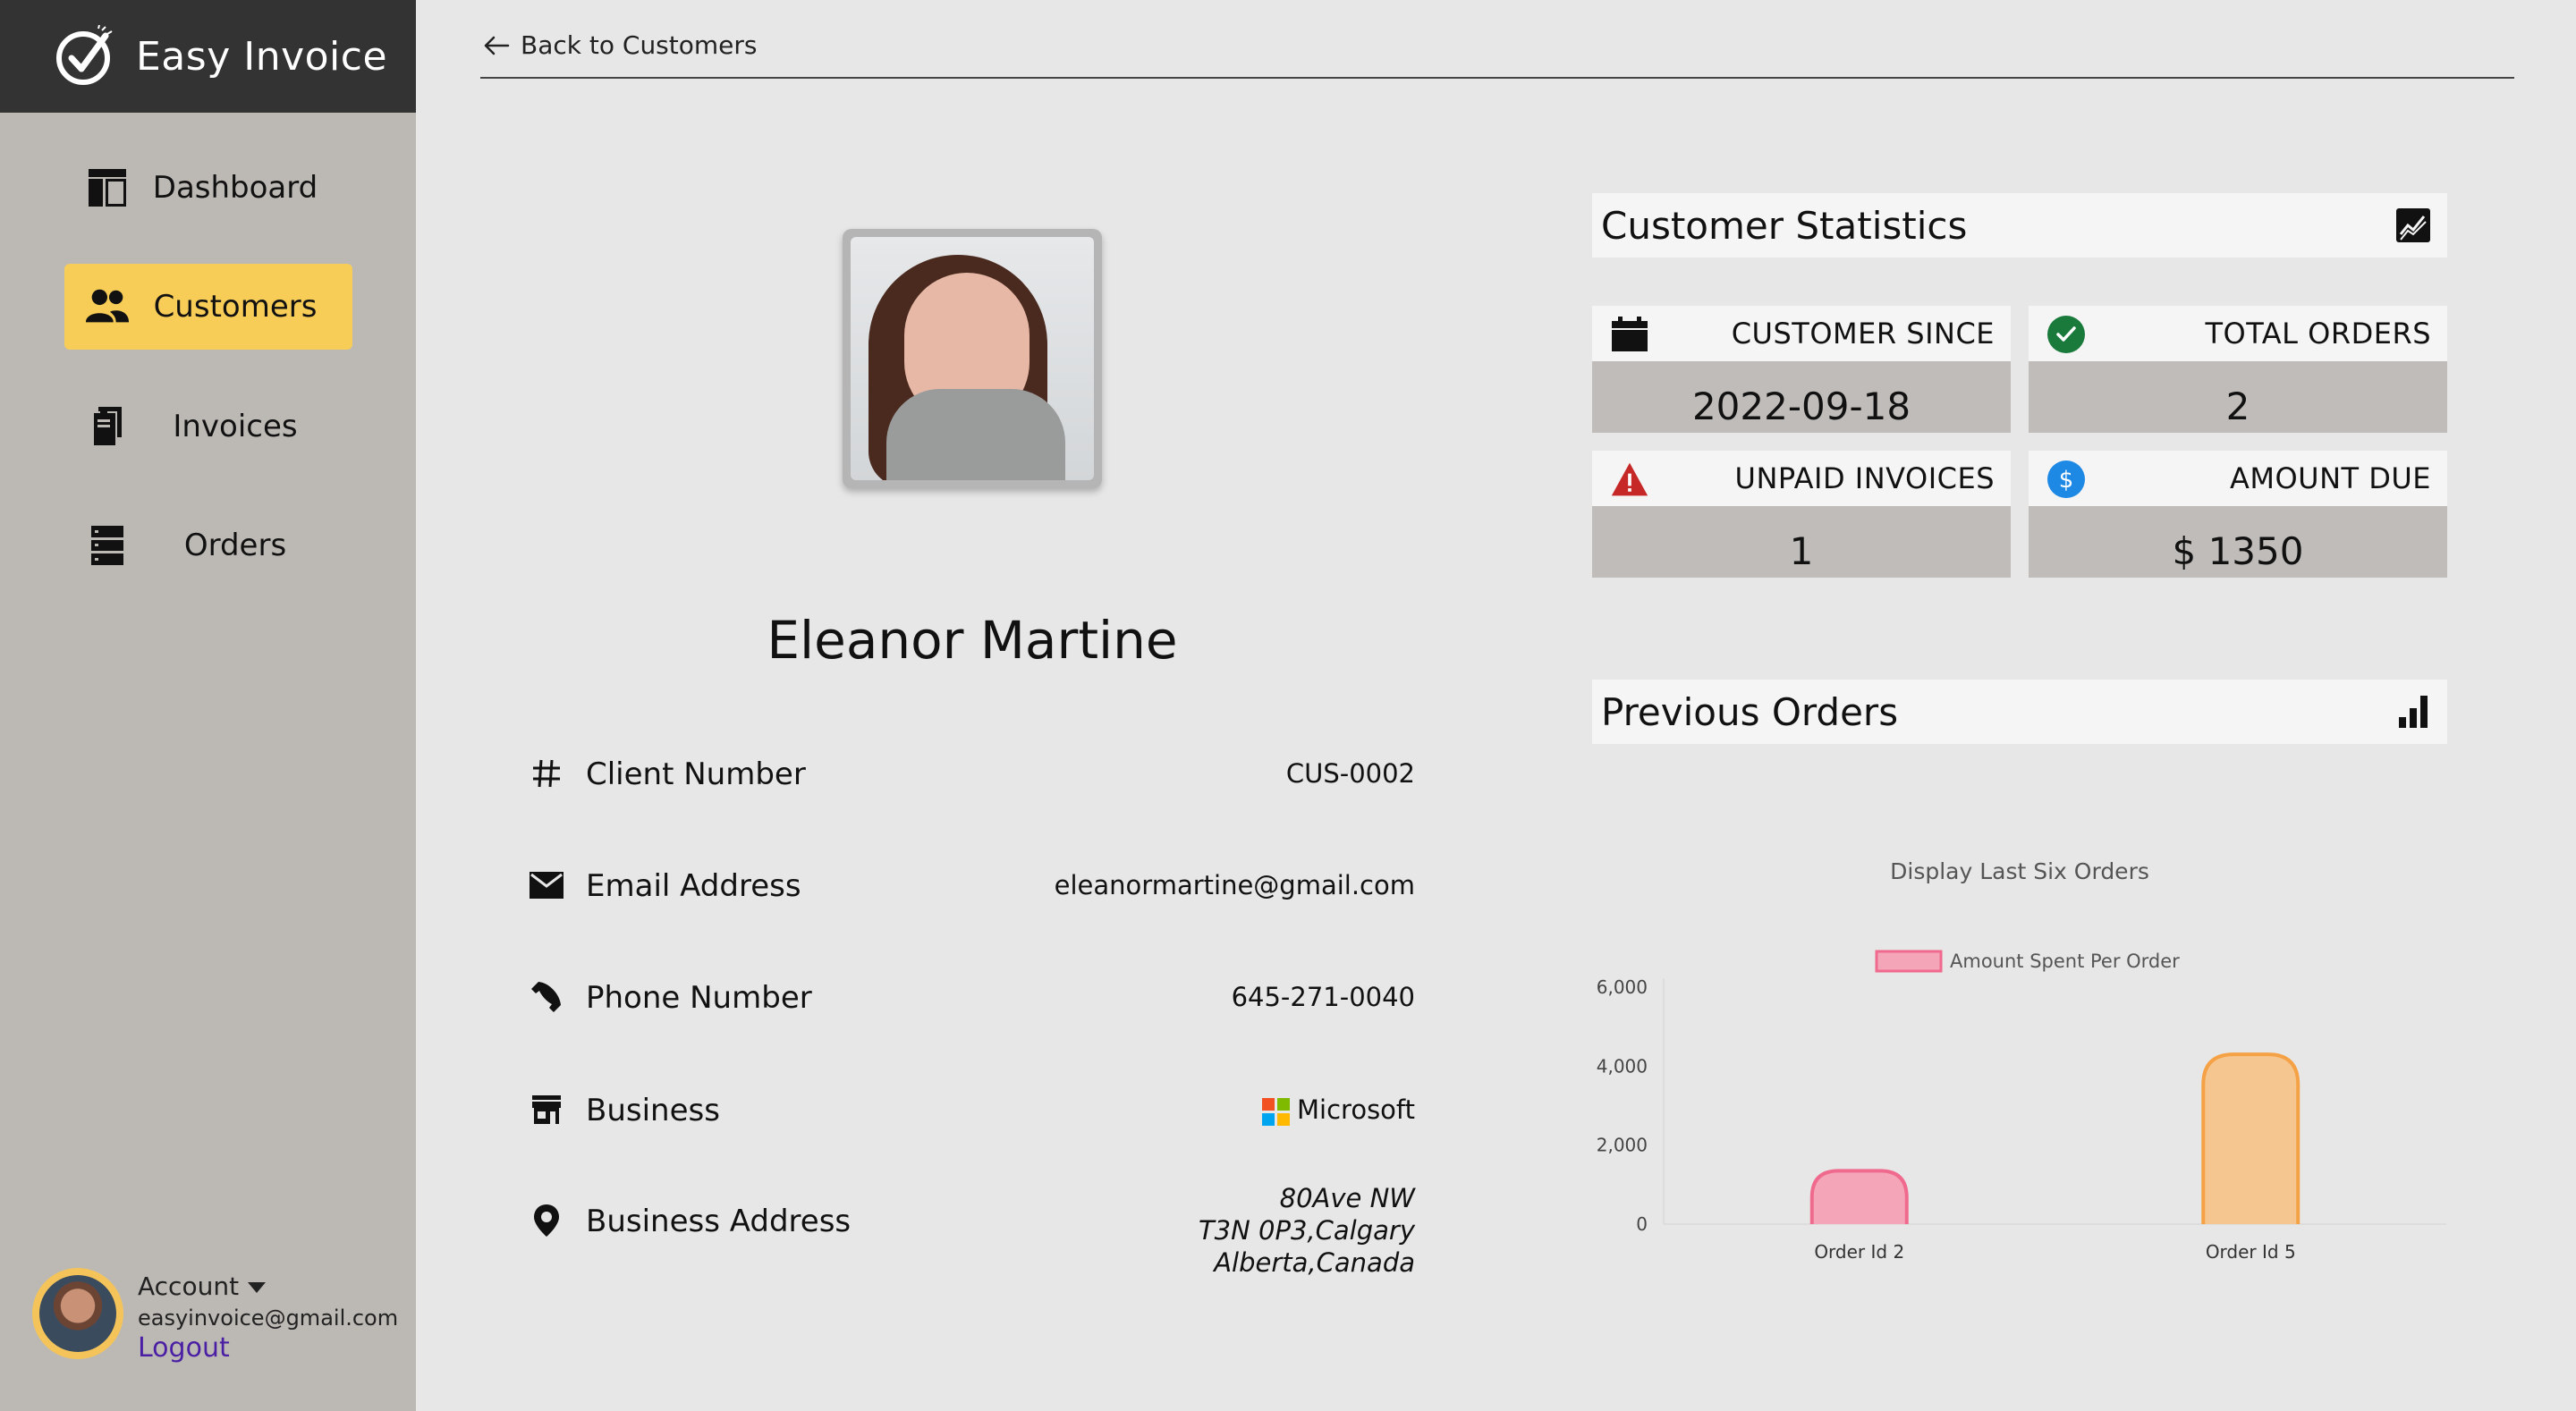 The height and width of the screenshot is (1411, 2576). What do you see at coordinates (2330, 478) in the screenshot?
I see `stat-label: AMOUNT DUE` at bounding box center [2330, 478].